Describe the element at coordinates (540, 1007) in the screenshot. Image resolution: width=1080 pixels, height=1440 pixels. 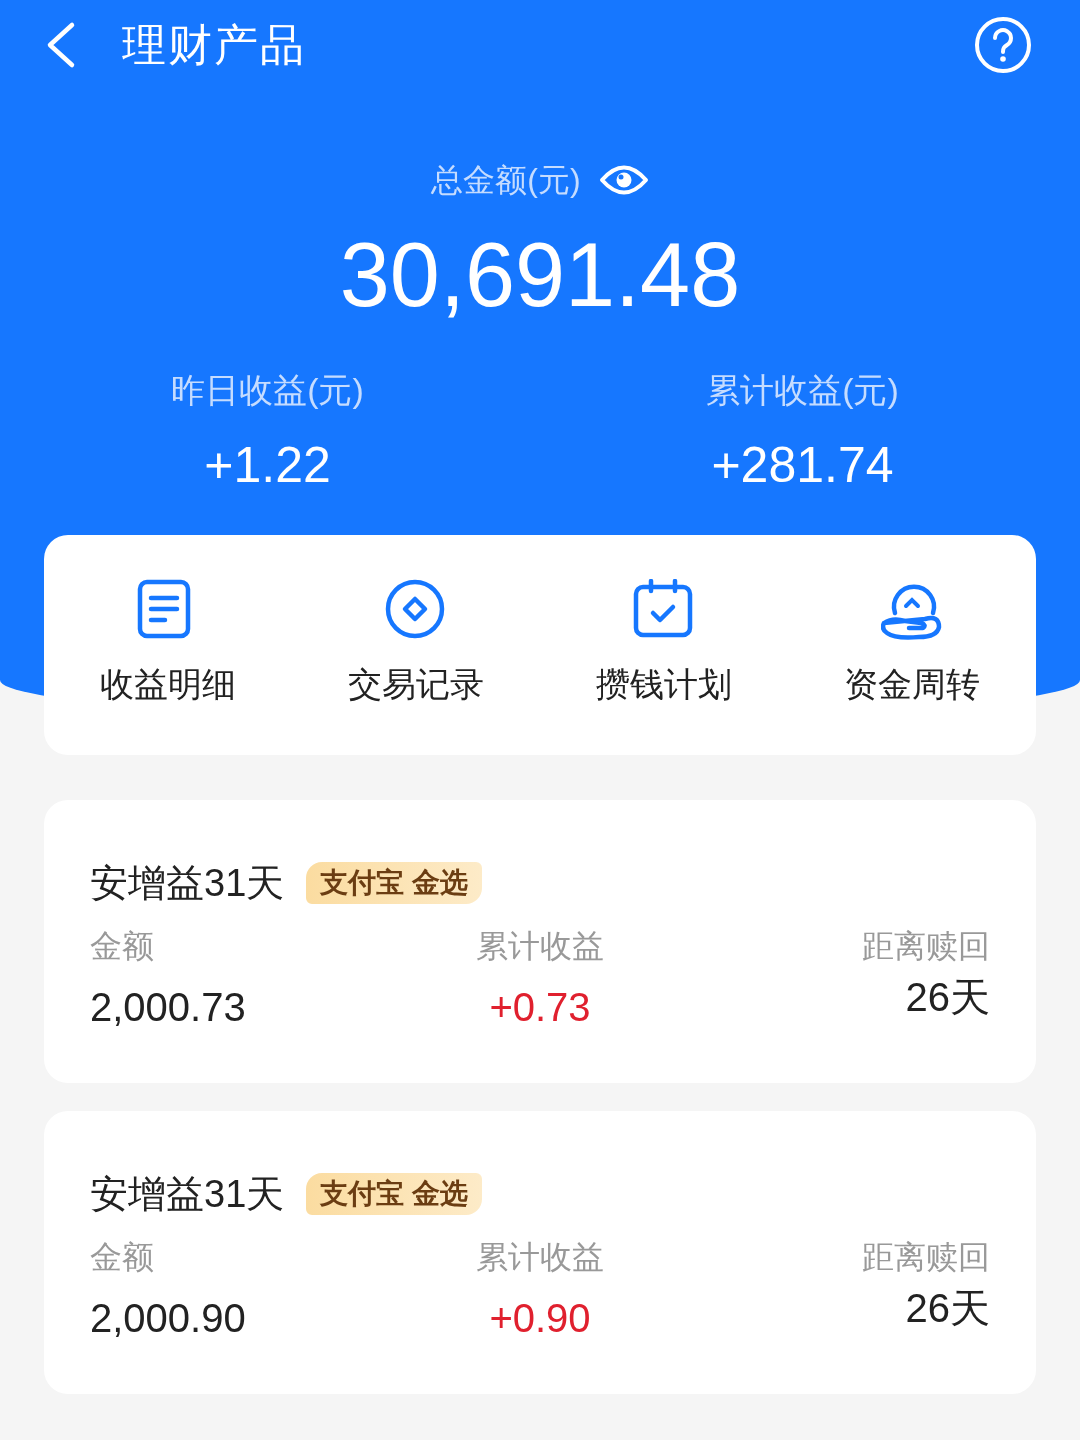
I see `field-value: +0.73` at that location.